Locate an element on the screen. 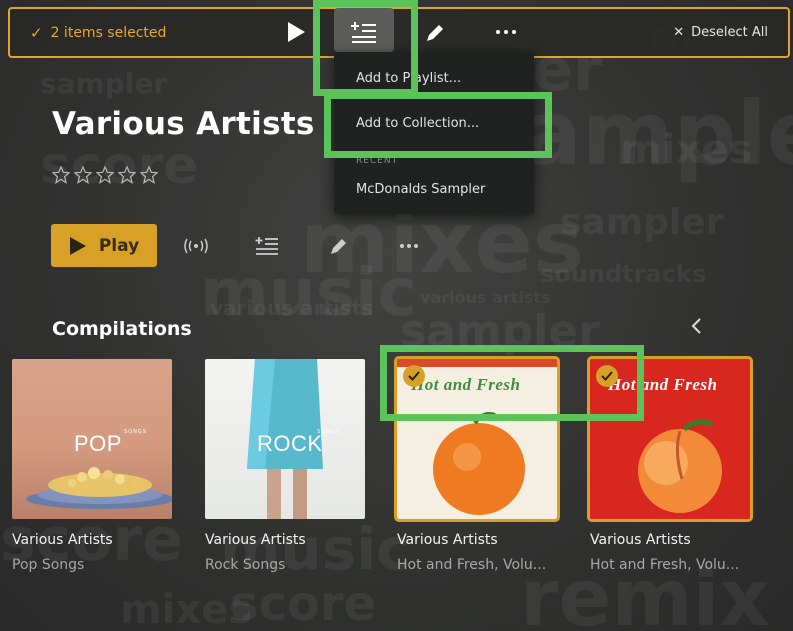  chevron-left-icon is located at coordinates (697, 326).